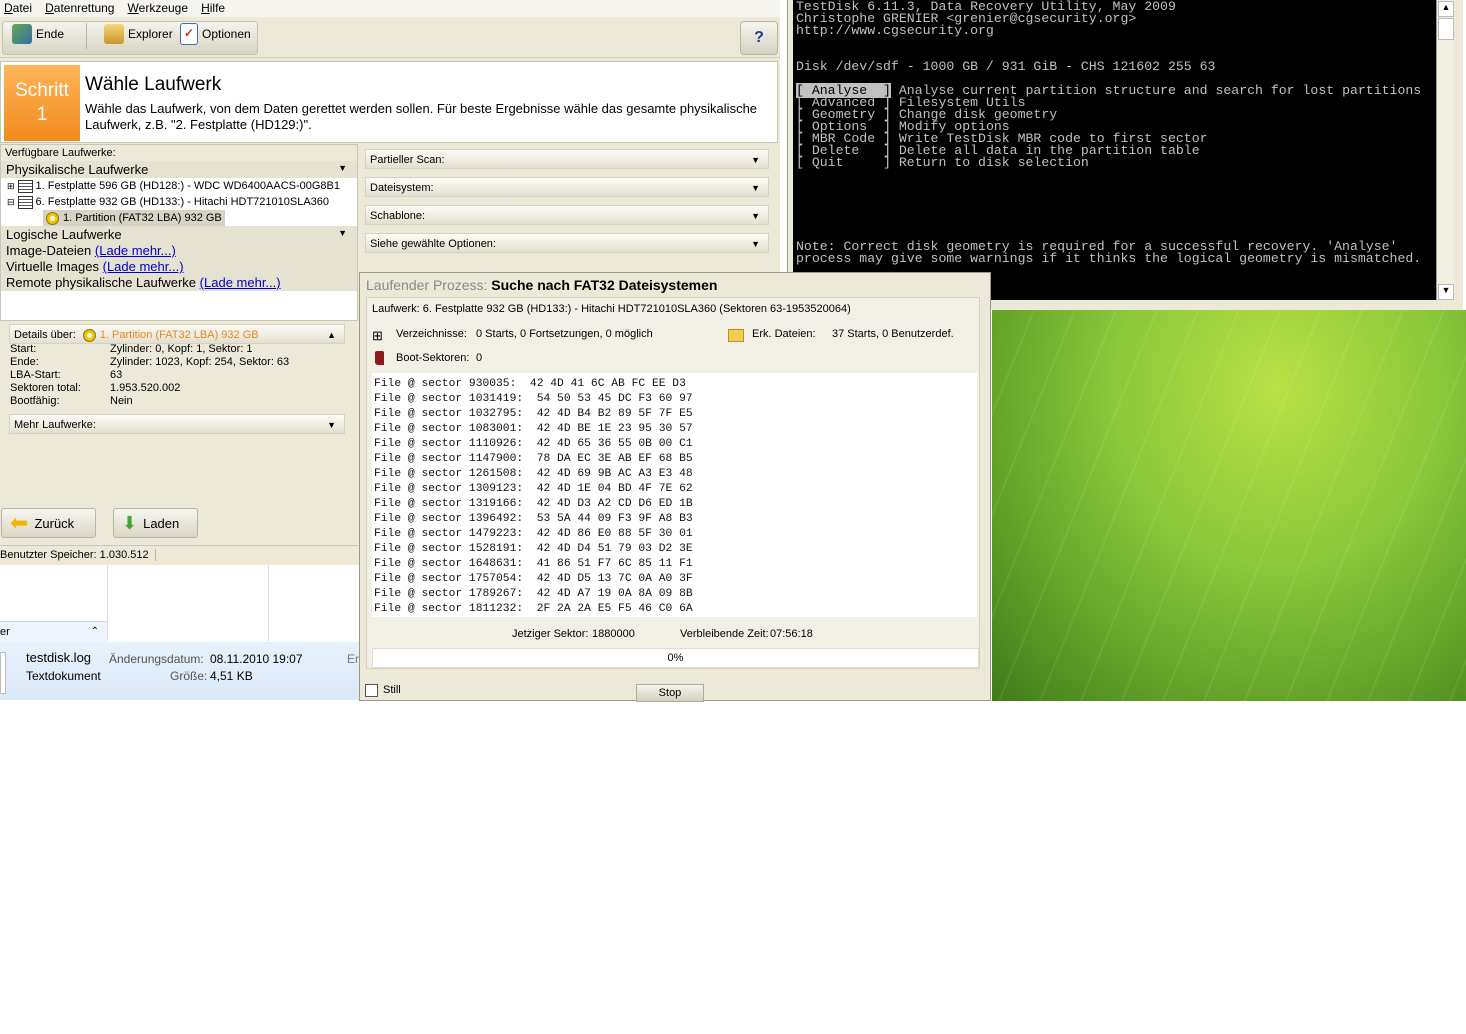 The image size is (1466, 1034). Describe the element at coordinates (214, 7) in the screenshot. I see `menu-hilfe: Hilfe` at that location.